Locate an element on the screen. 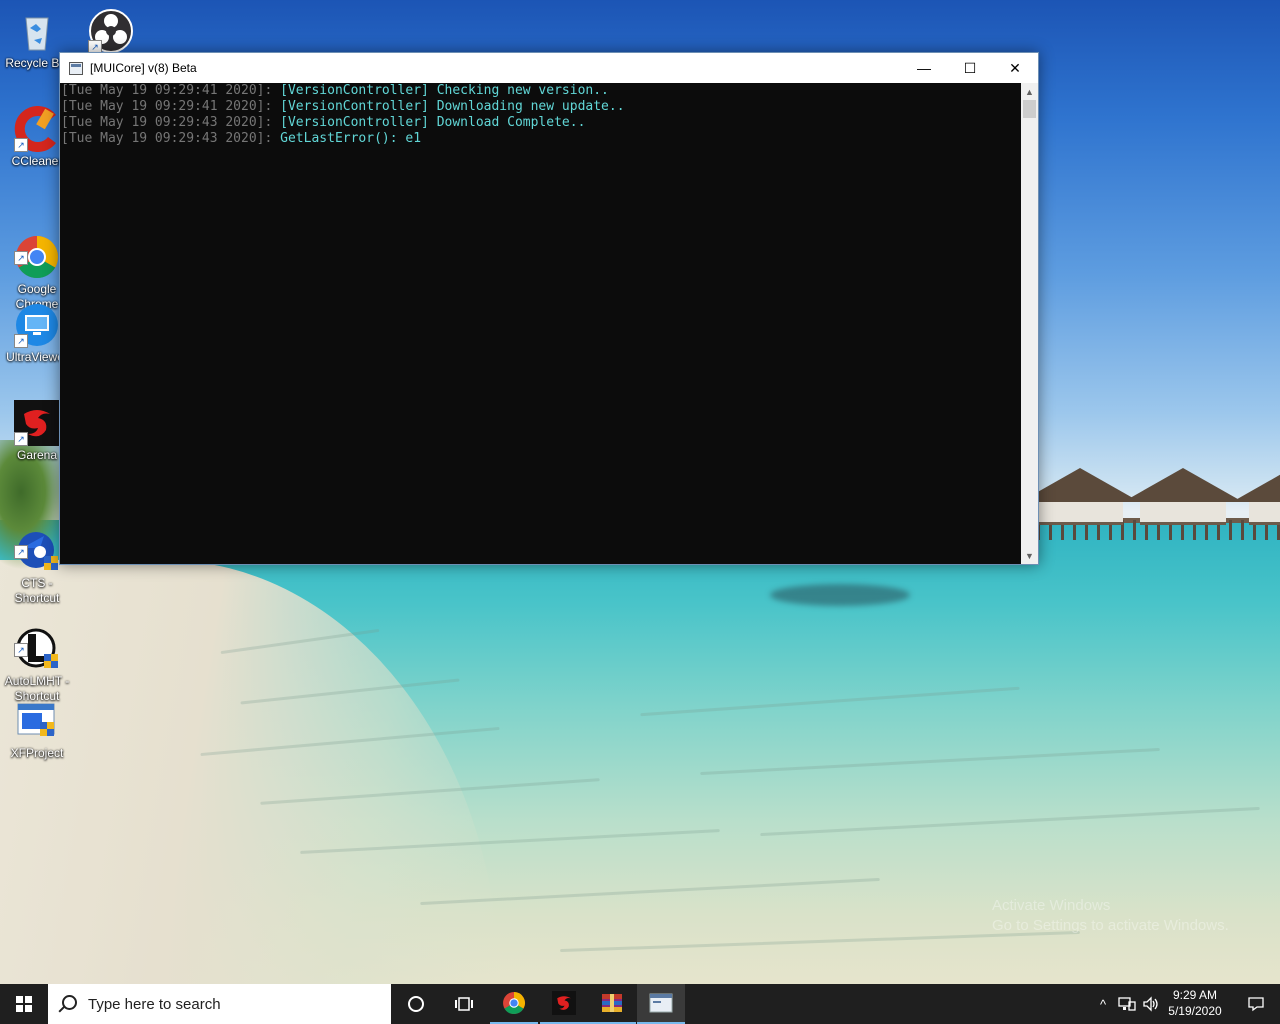 The height and width of the screenshot is (1024, 1280). taskbar-chrome-icon is located at coordinates (514, 1004).